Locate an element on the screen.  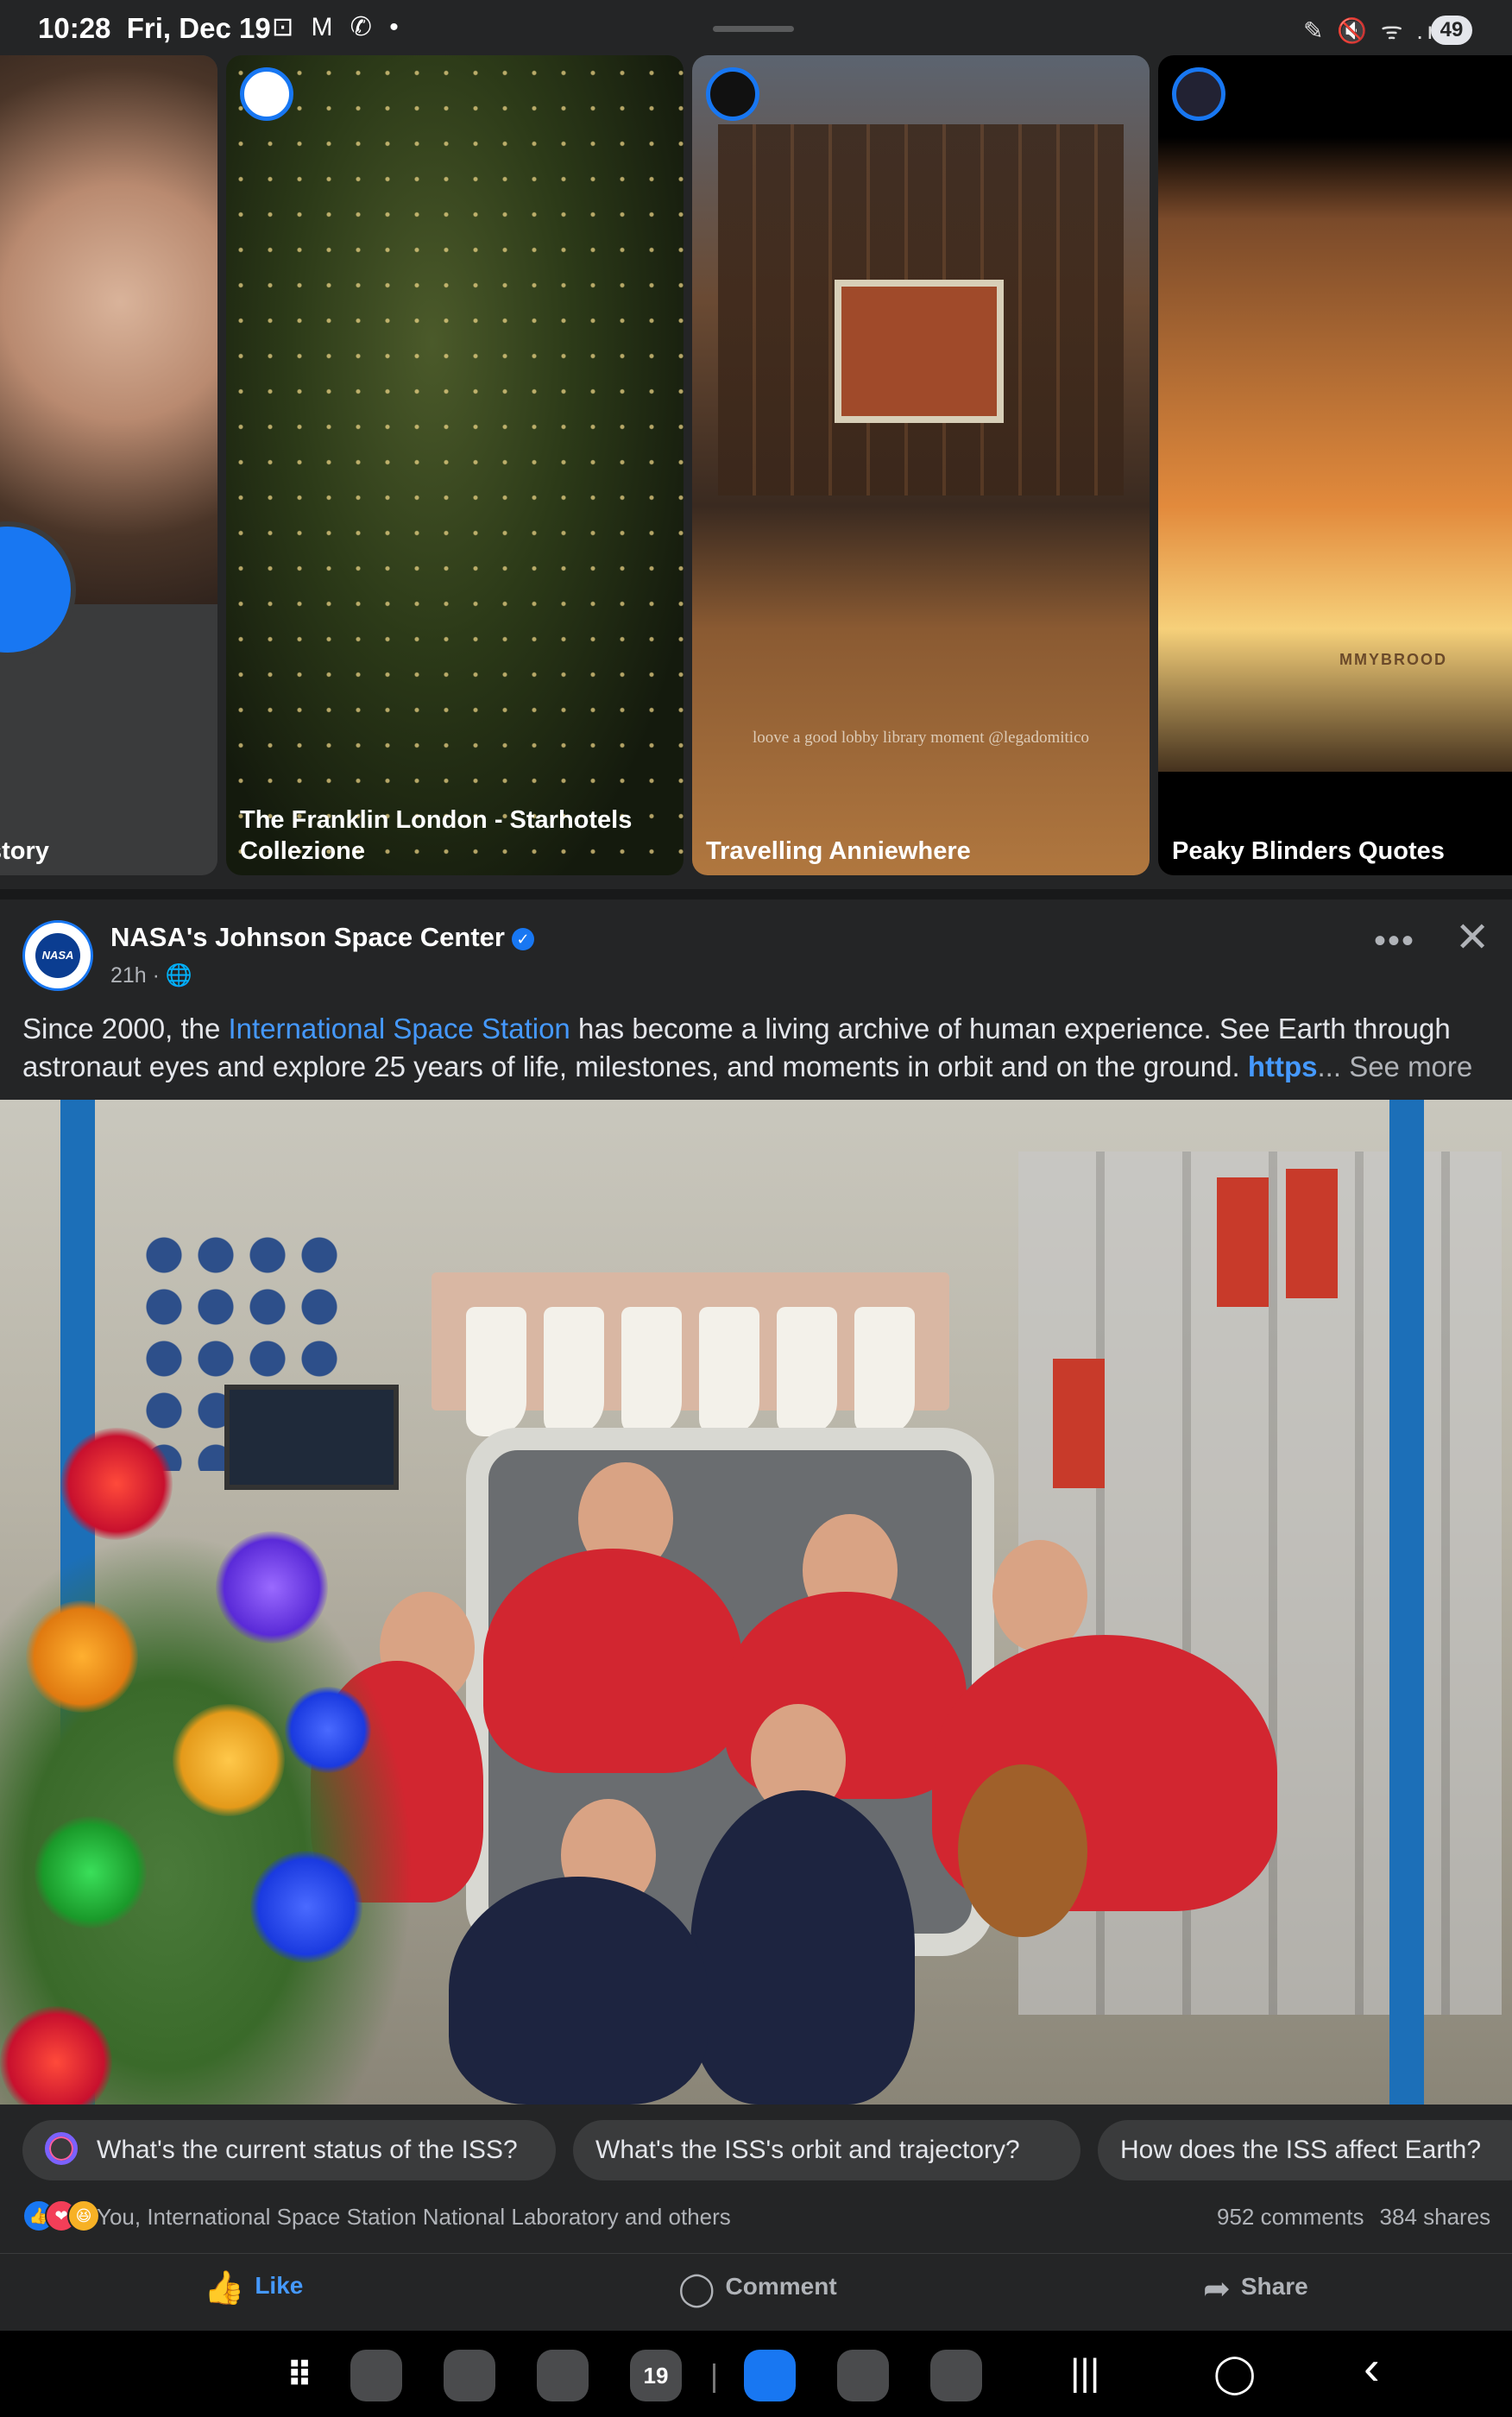
nasa-logo: NASA is located at coordinates (57, 955).